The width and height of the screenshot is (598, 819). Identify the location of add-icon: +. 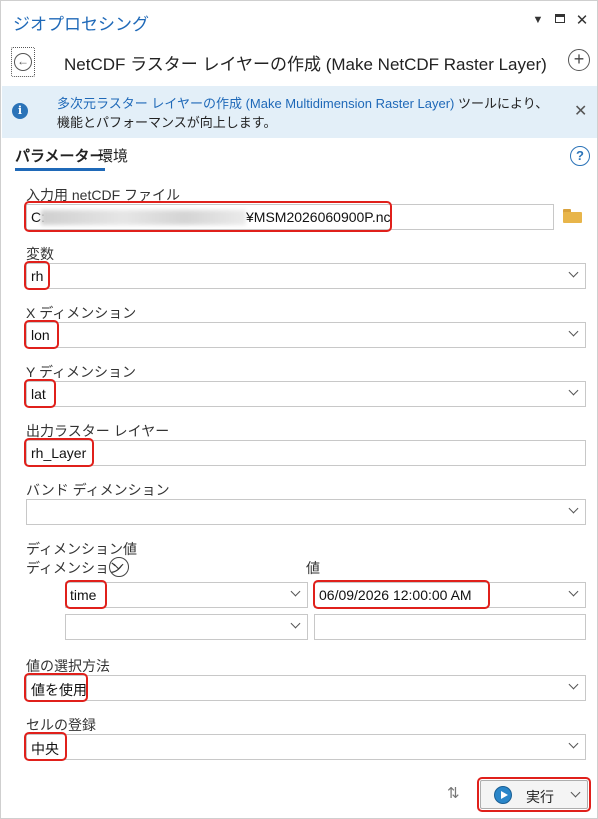
(579, 60).